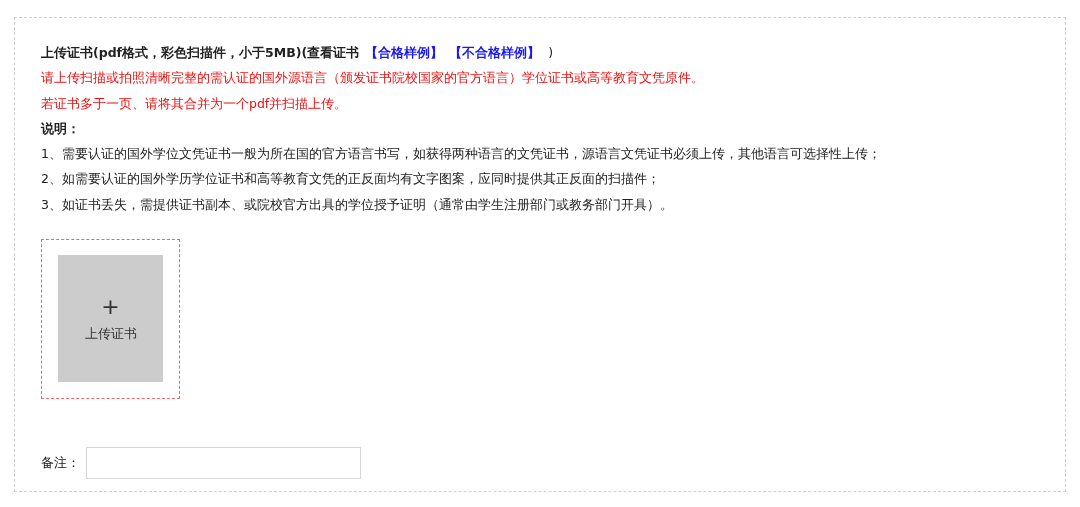  I want to click on warning-text: 请上传扫描或拍照清晰完整的需认证的国外源语言（颁发证书院校国家的官方语言）学位证书或高等教育文凭原件。, so click(373, 78).